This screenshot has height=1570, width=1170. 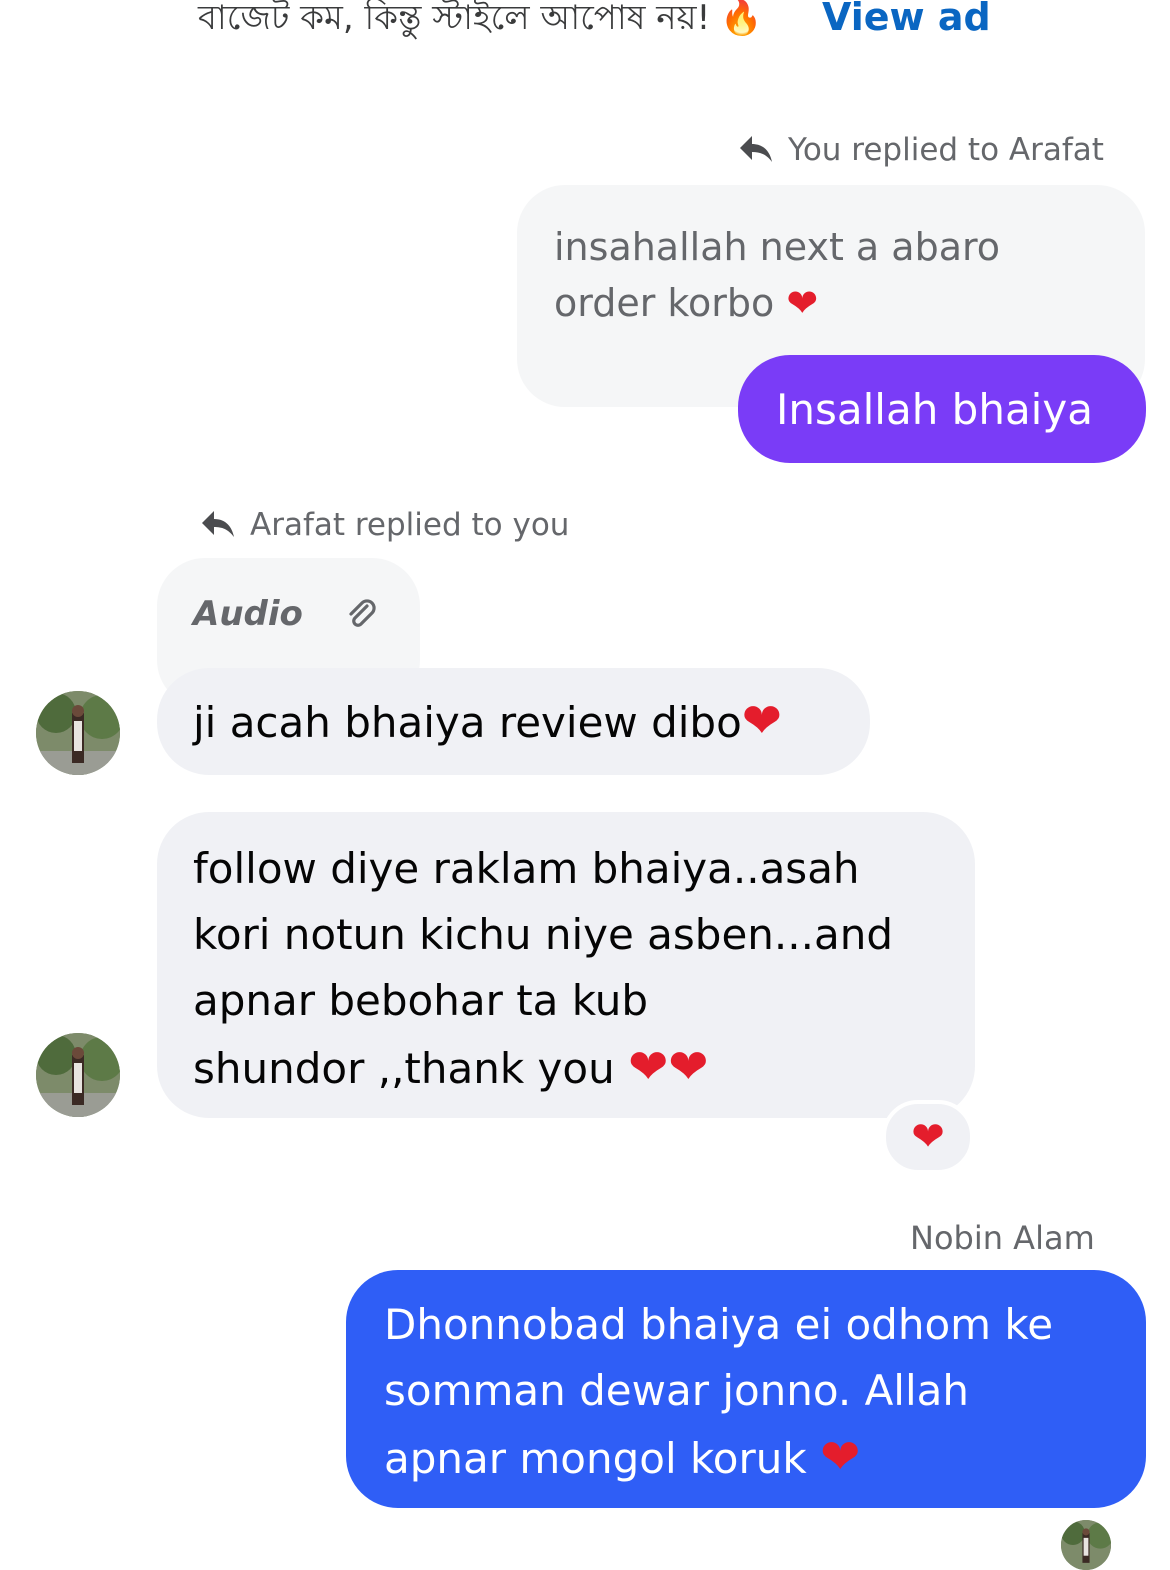 I want to click on ad-text: বাজেট কম, কিন্তু স্টাইলে আপোষ নয়!, so click(x=454, y=19).